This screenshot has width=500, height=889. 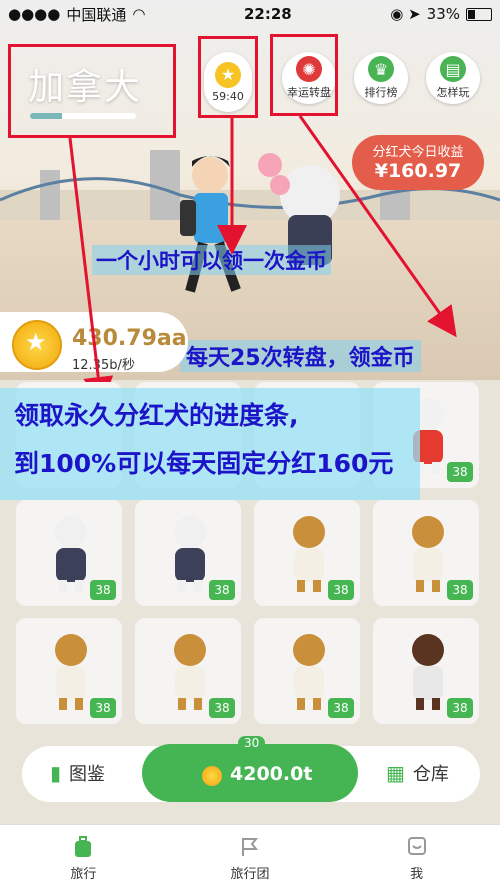 What do you see at coordinates (418, 171) in the screenshot?
I see `earnings-value: ¥160.97` at bounding box center [418, 171].